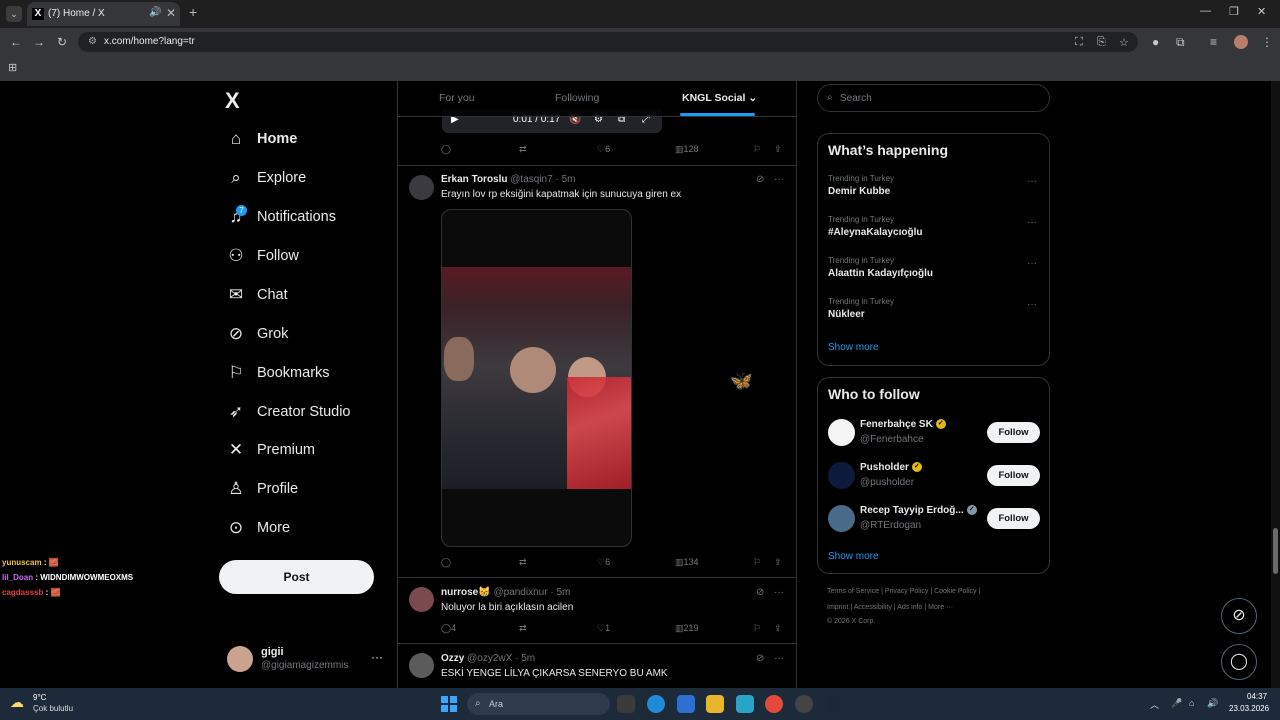 The width and height of the screenshot is (1280, 720). Describe the element at coordinates (16, 42) in the screenshot. I see `back-icon: ←` at that location.